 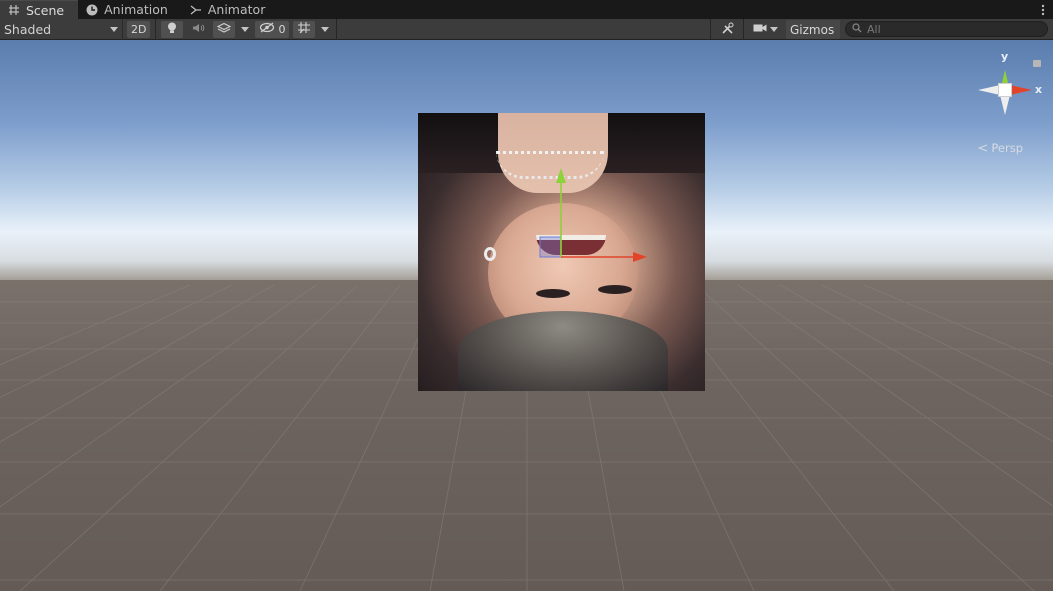 I want to click on projection-label: Persp, so click(x=1000, y=148).